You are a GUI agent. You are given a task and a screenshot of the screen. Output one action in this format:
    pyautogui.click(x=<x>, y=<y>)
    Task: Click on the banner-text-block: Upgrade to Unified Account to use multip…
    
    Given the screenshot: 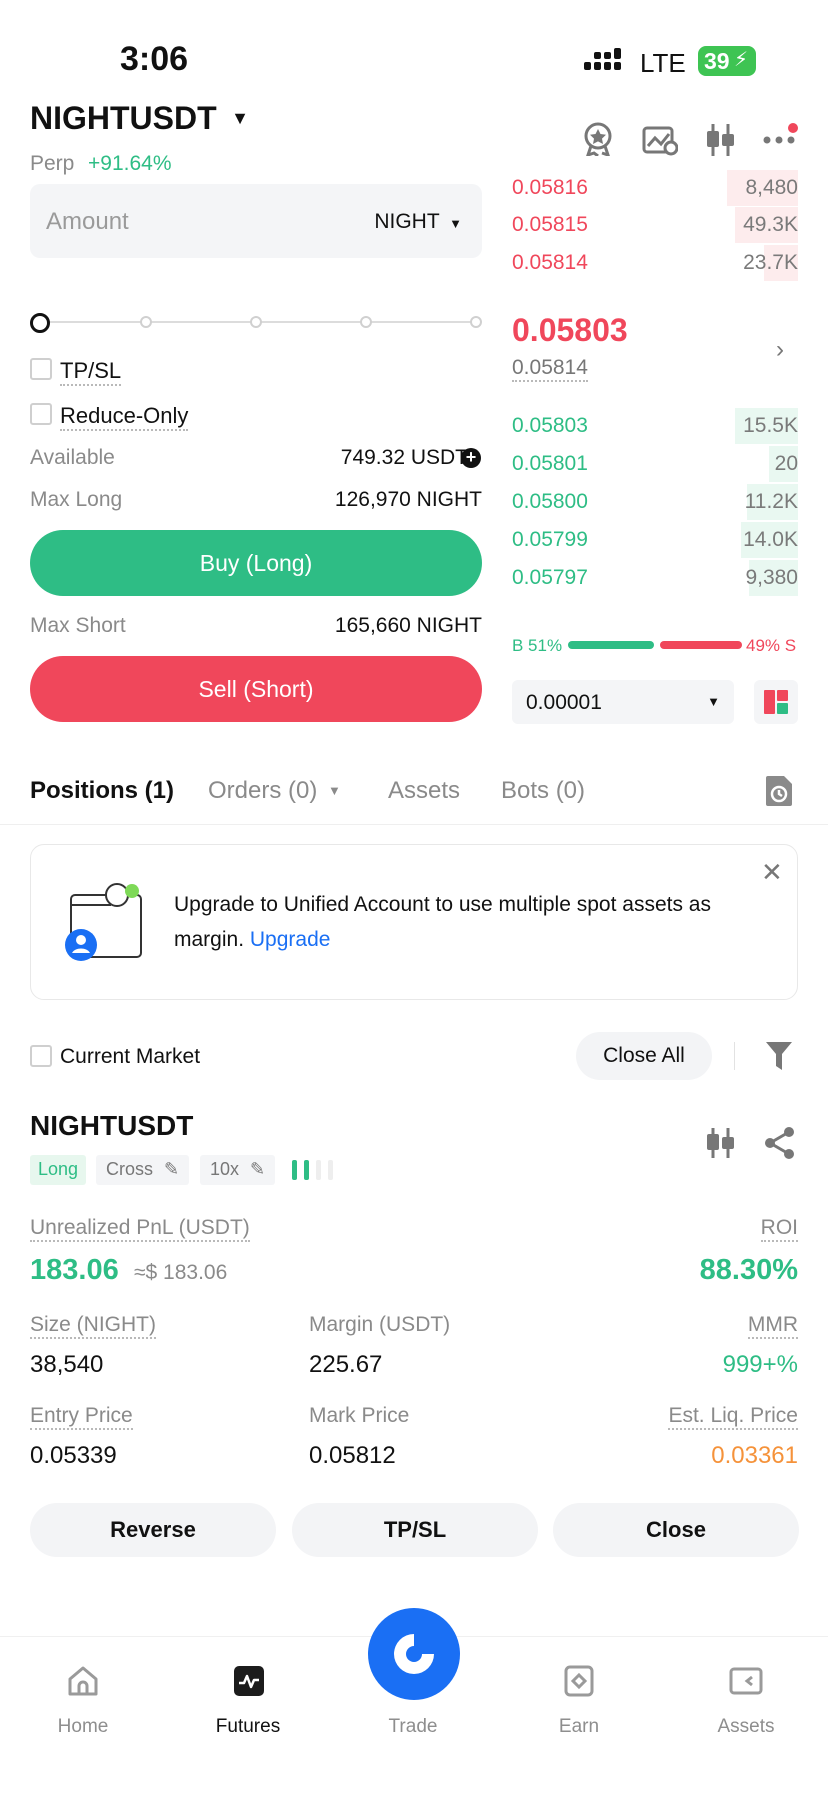 What is the action you would take?
    pyautogui.click(x=464, y=922)
    